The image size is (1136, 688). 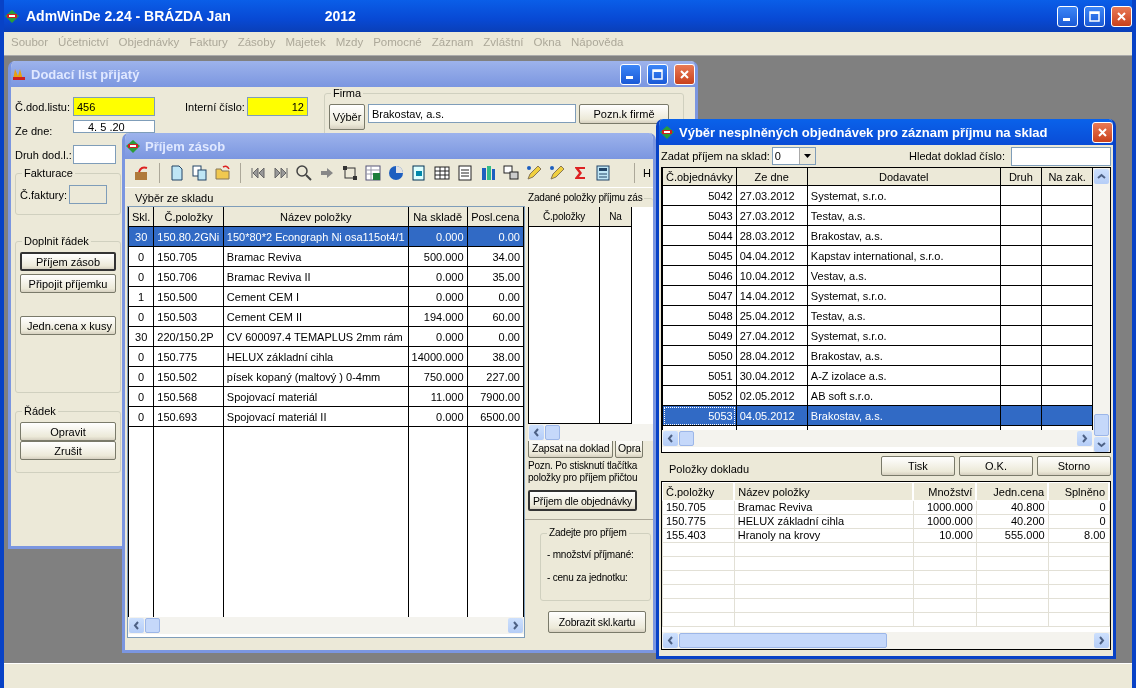 What do you see at coordinates (438, 376) in the screenshot?
I see `table-cell: 750.000` at bounding box center [438, 376].